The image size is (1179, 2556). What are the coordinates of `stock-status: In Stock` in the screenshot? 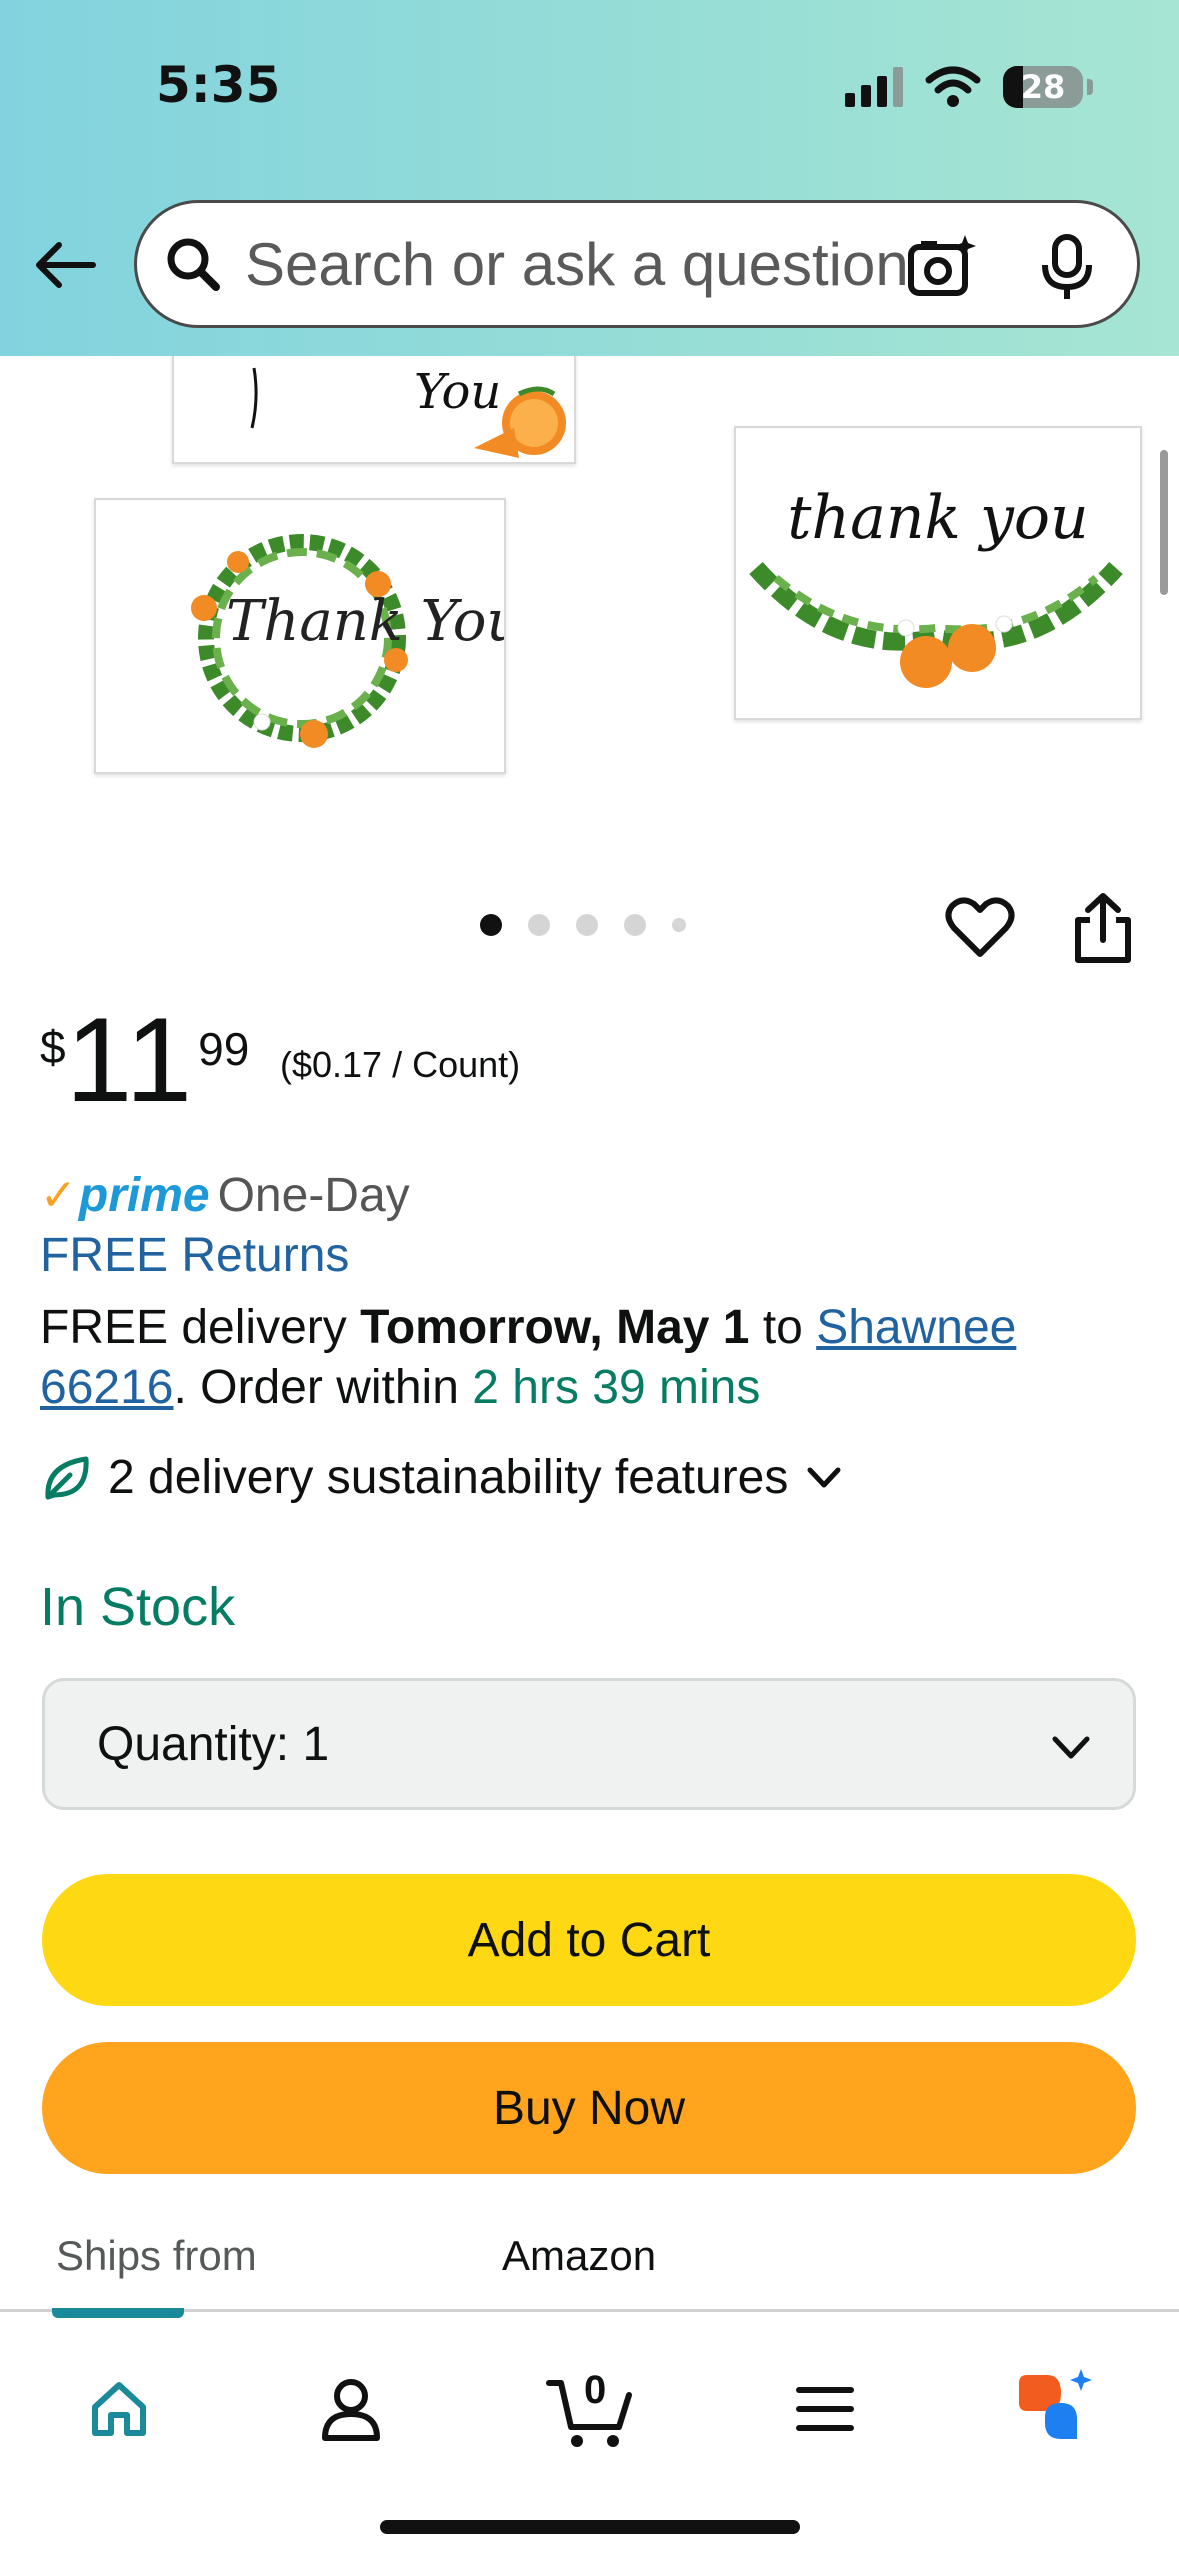 It's located at (138, 1607).